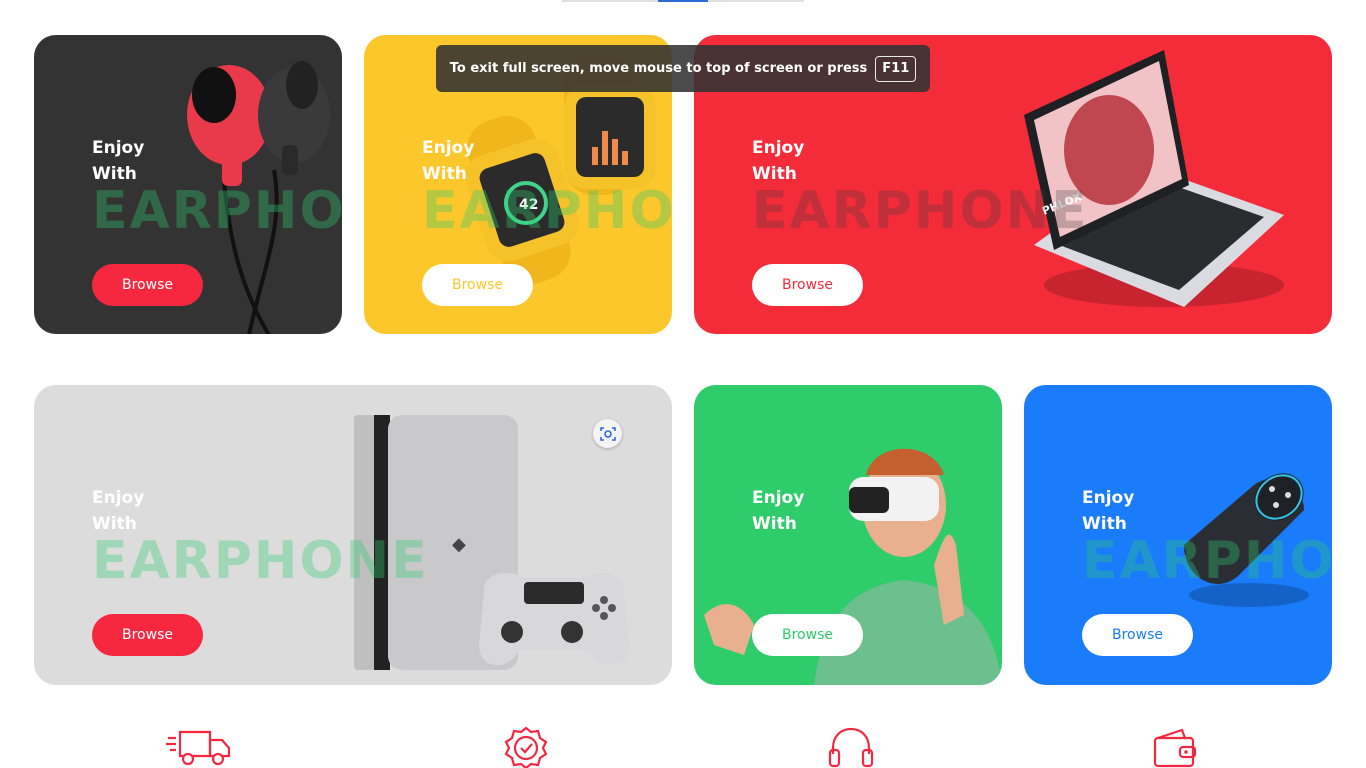 Image resolution: width=1366 pixels, height=768 pixels. I want to click on slider-indicator-active, so click(683, 1).